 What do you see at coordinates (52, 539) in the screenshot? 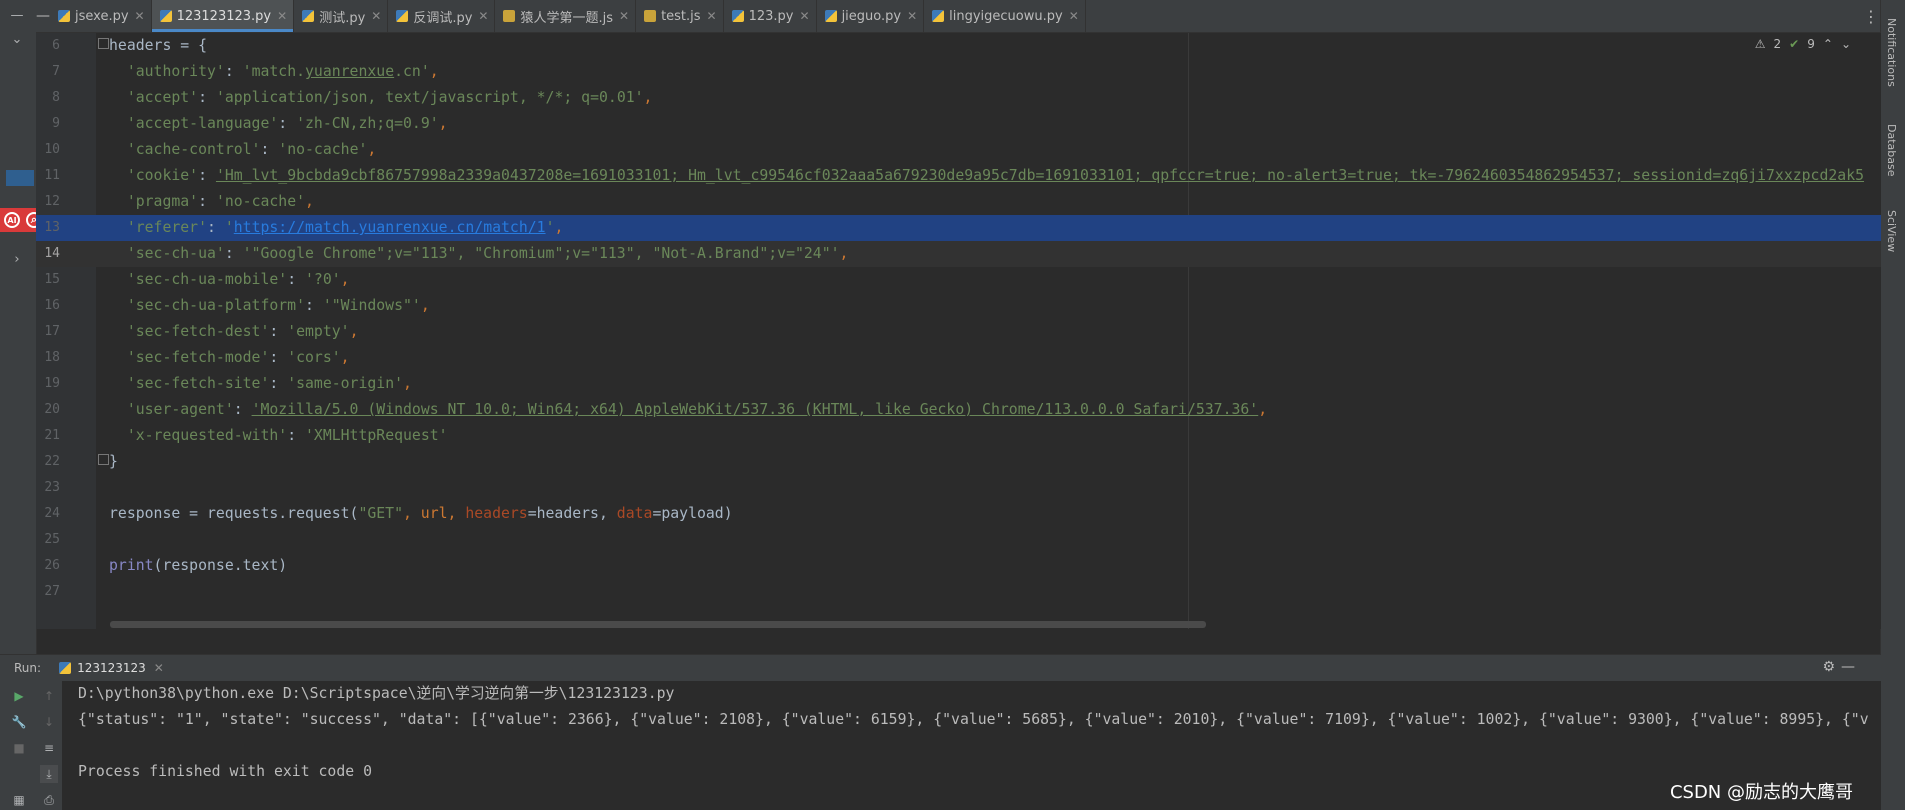
I see `line-number: 25` at bounding box center [52, 539].